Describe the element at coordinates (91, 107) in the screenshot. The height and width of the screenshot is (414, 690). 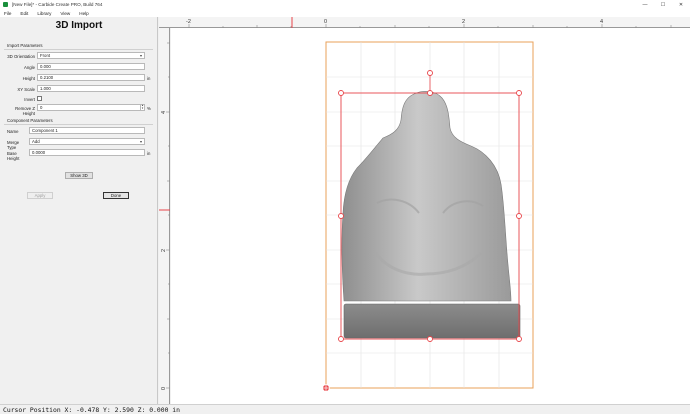
I see `remove-z-input: 0 ▴ ▾` at that location.